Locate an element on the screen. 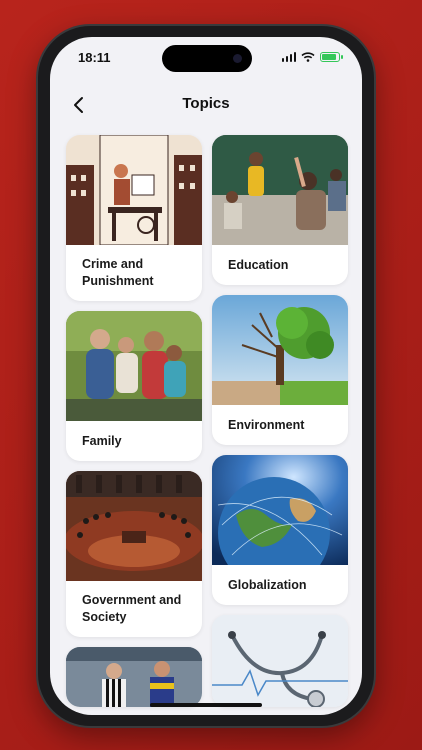 The width and height of the screenshot is (422, 750). status-icons is located at coordinates (312, 57).